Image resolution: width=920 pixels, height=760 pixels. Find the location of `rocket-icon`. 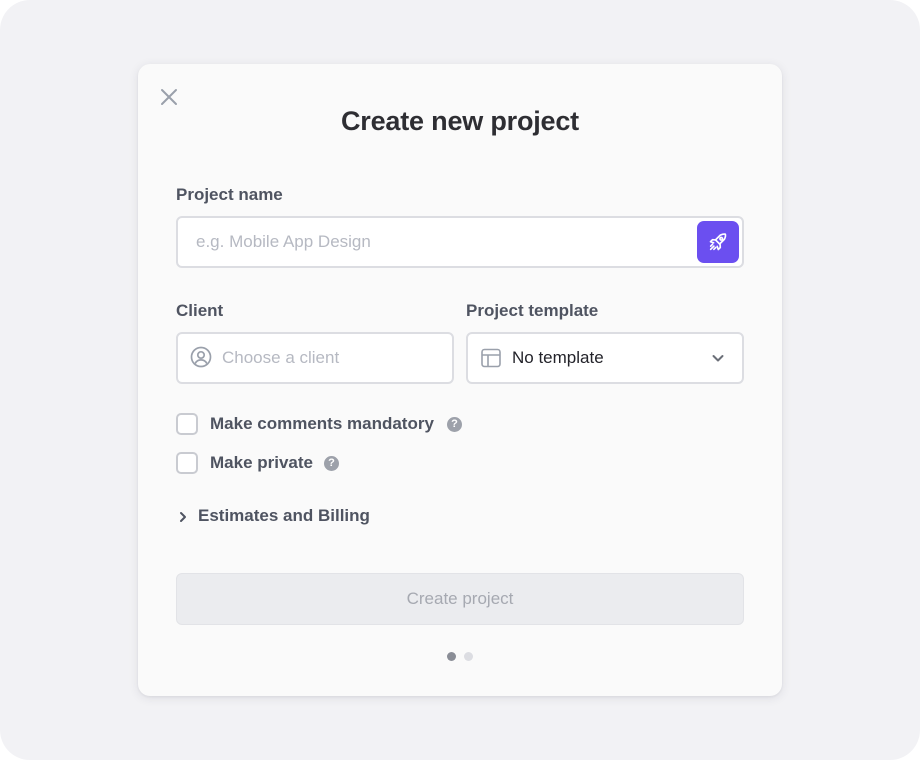

rocket-icon is located at coordinates (718, 242).